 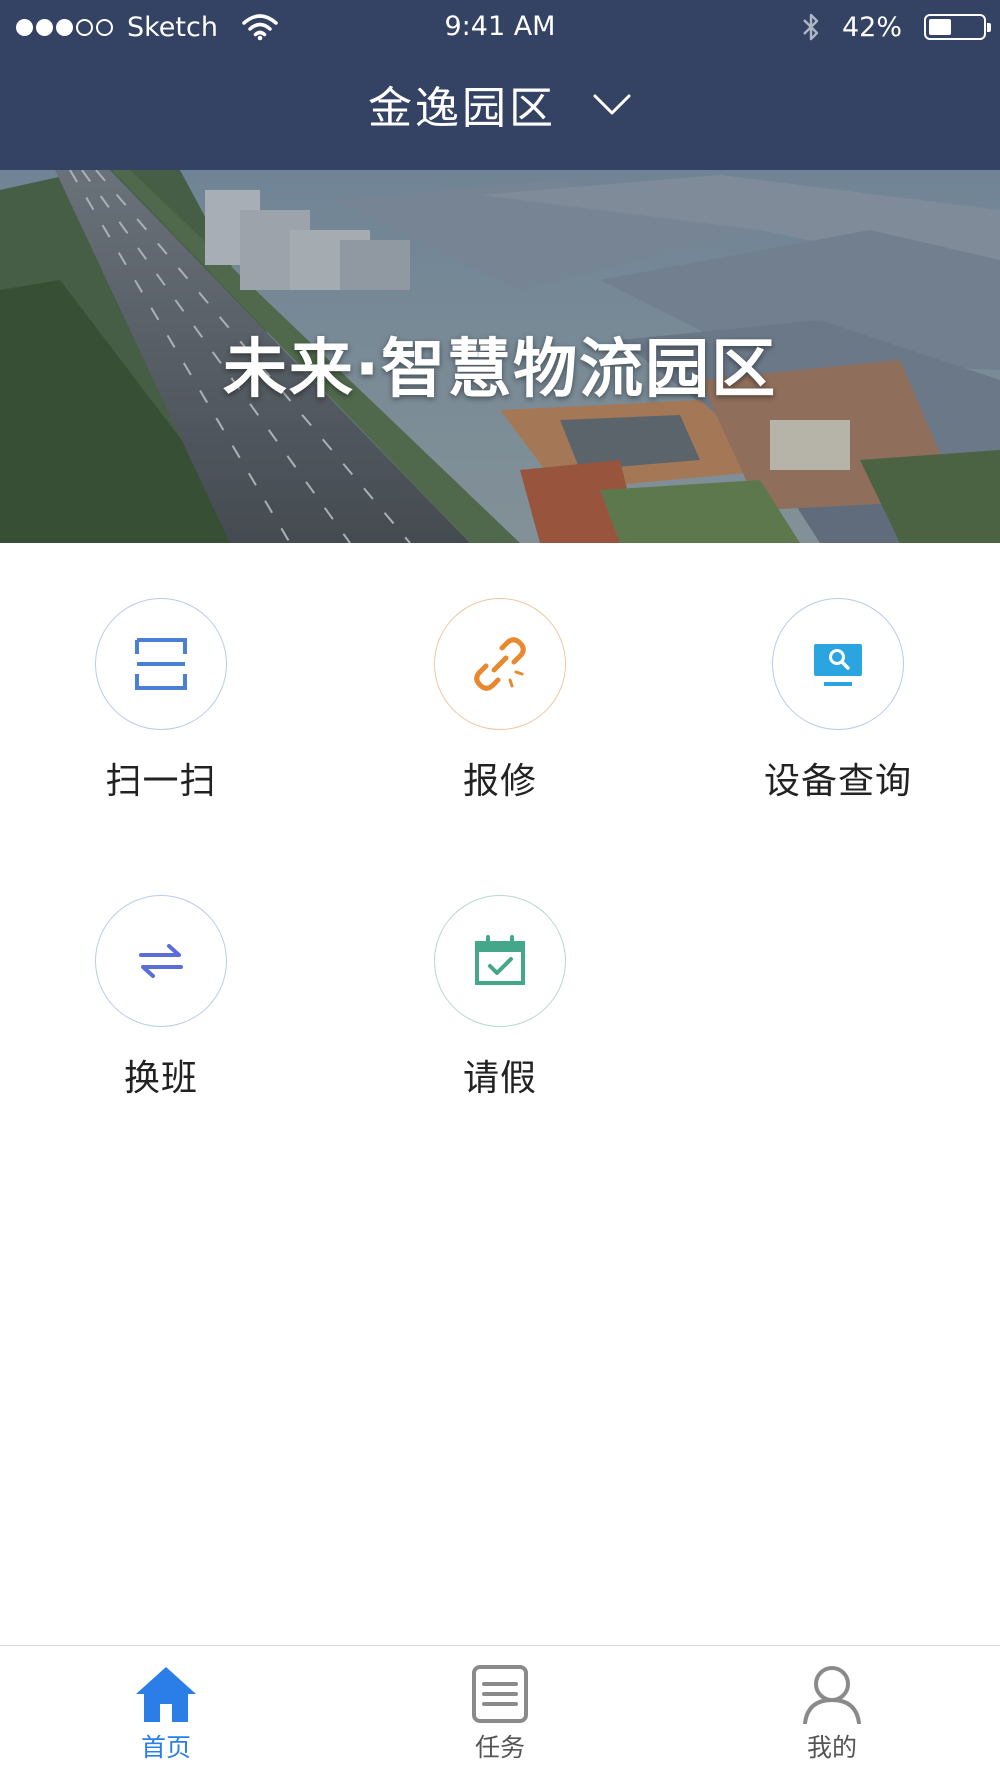 I want to click on battery-cap, so click(x=989, y=27).